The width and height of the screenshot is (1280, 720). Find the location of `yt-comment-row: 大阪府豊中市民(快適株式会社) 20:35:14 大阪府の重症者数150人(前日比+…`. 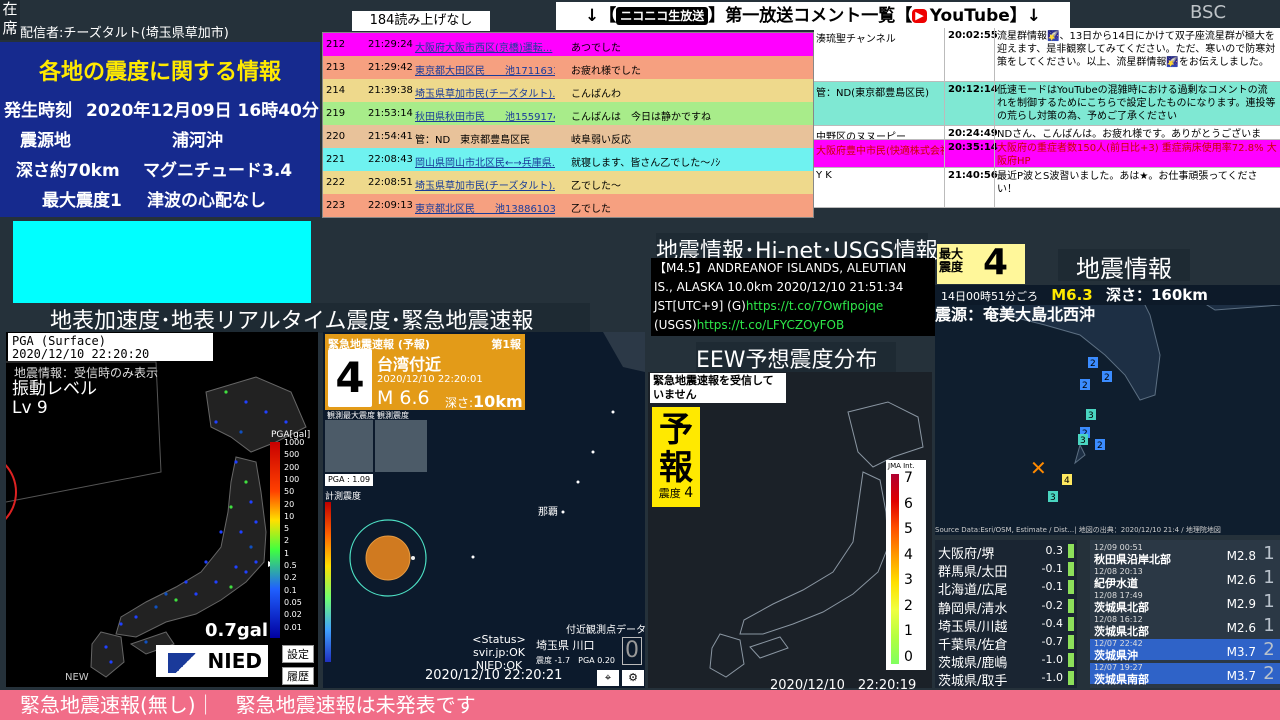

yt-comment-row: 大阪府豊中市民(快適株式会社) 20:35:14 大阪府の重症者数150人(前日比+… is located at coordinates (1047, 154).